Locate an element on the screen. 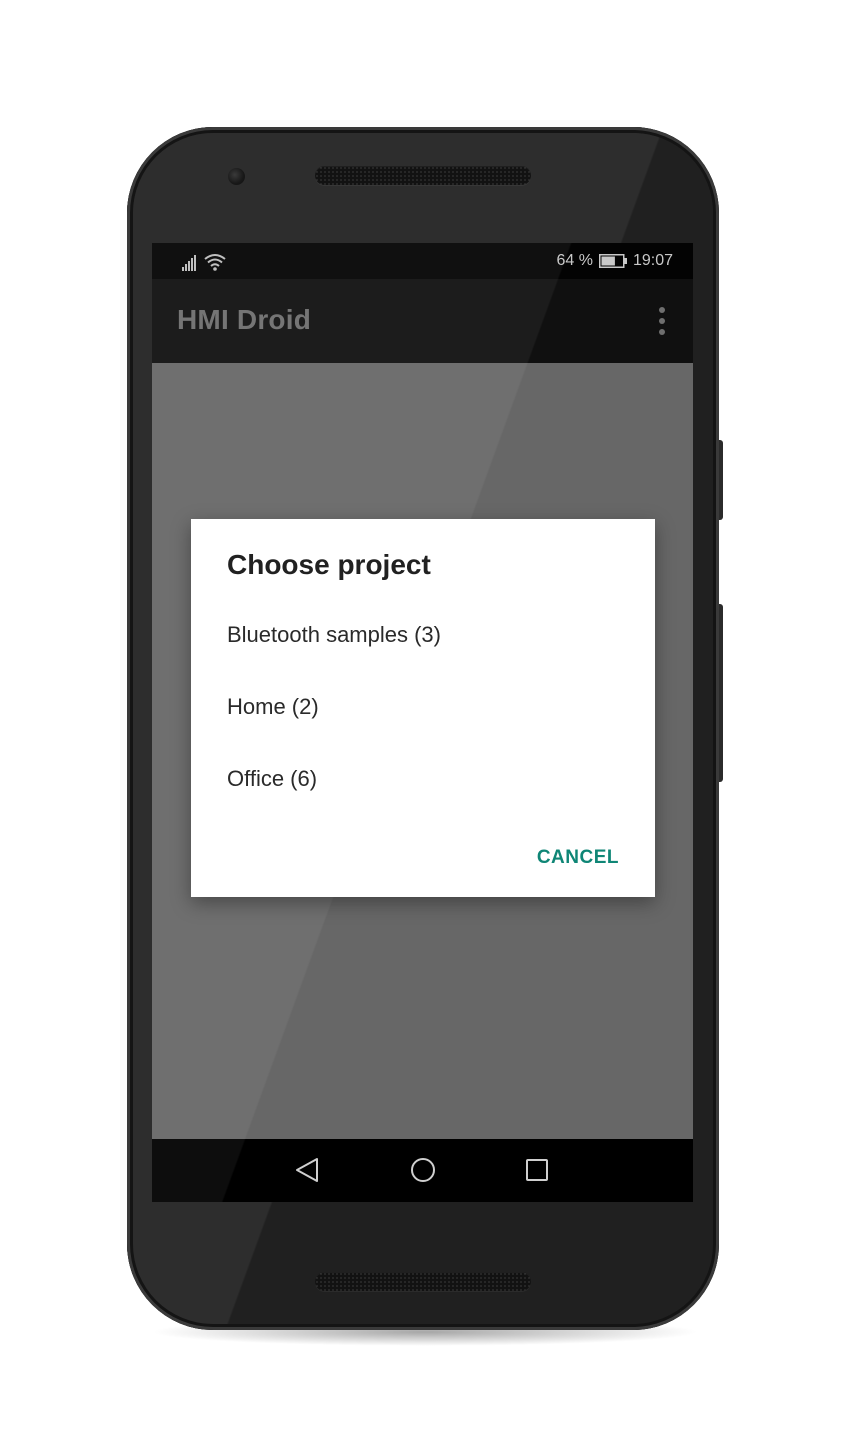  wifi-icon is located at coordinates (215, 262).